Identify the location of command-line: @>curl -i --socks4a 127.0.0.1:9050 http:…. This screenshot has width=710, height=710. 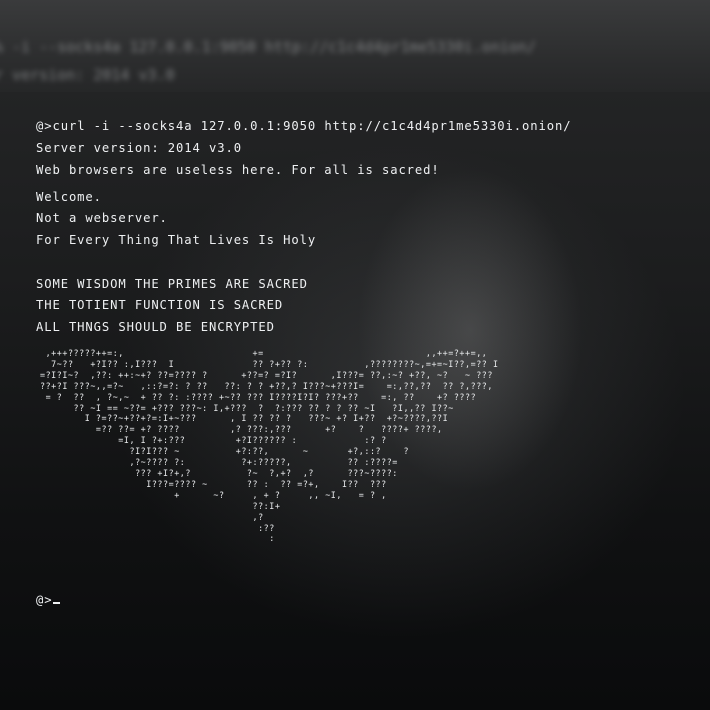
(303, 126).